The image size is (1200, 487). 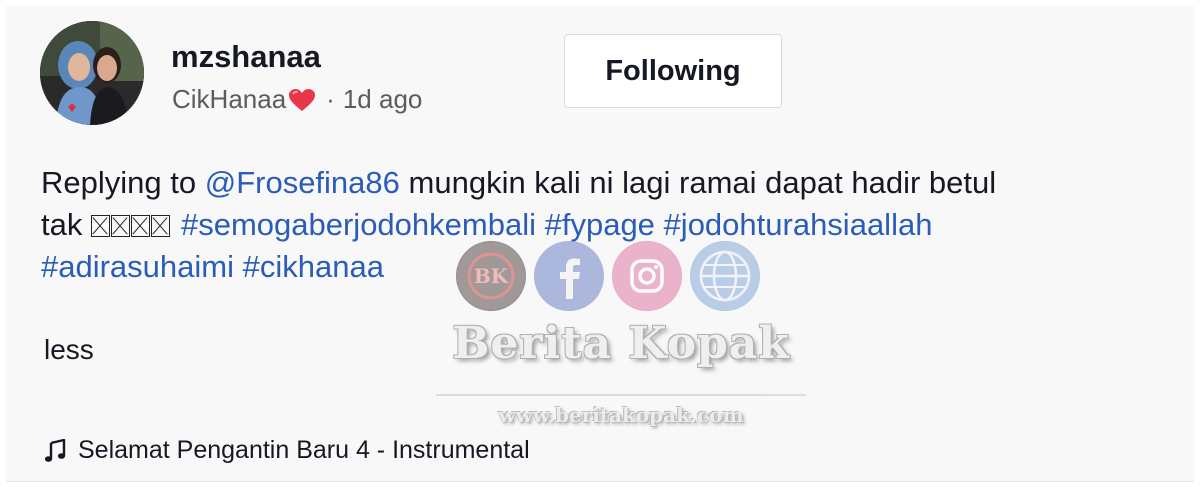 I want to click on hashtag-link: #cikhanaa, so click(x=313, y=266).